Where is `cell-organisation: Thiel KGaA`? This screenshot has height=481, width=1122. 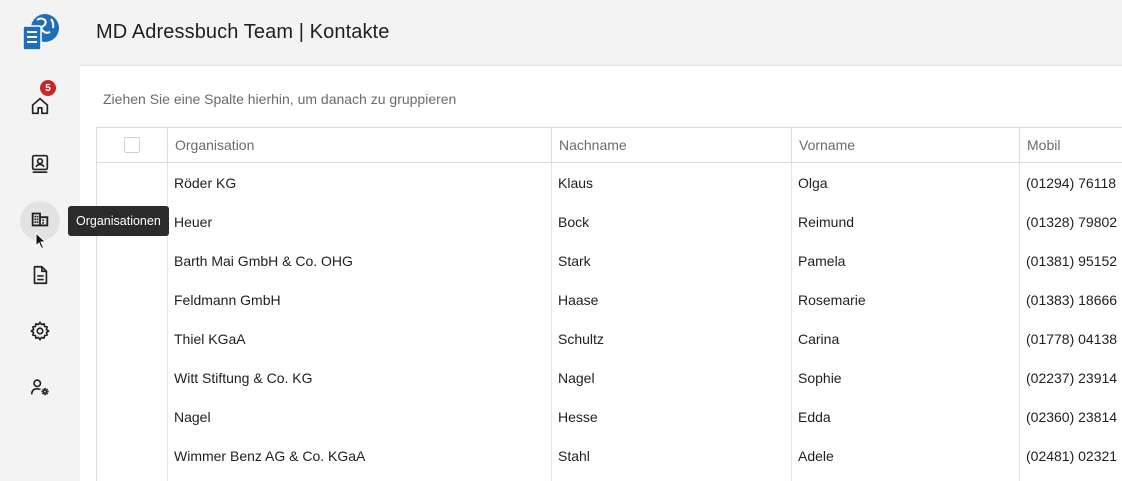
cell-organisation: Thiel KGaA is located at coordinates (210, 338).